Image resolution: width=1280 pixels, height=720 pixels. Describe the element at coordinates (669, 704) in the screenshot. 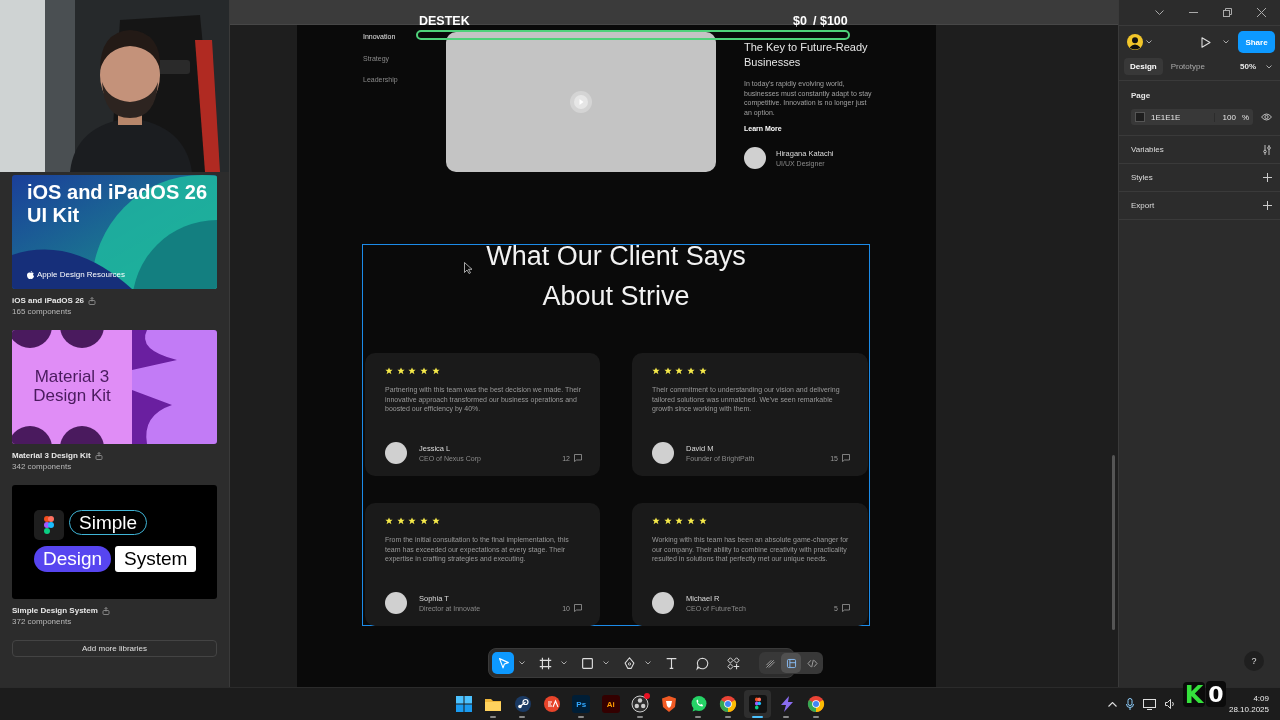

I see `shield-icon` at that location.